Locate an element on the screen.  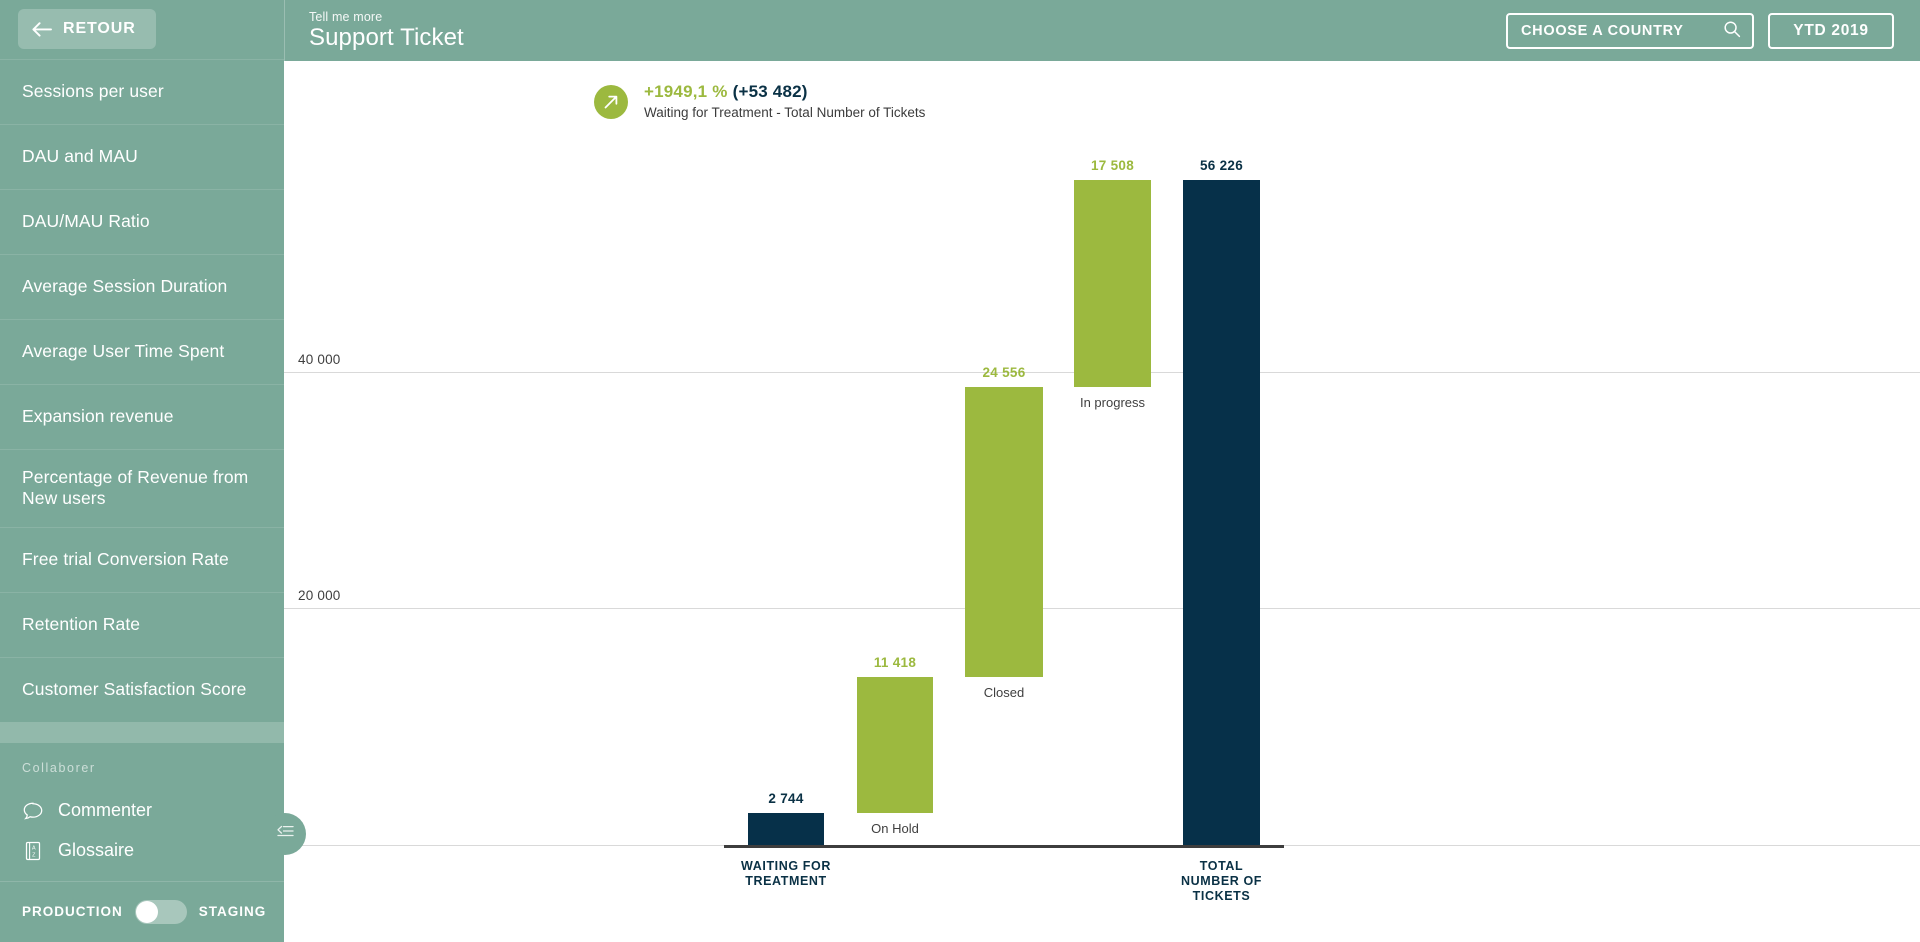
sidebar-header: RETOUR is located at coordinates (142, 29).